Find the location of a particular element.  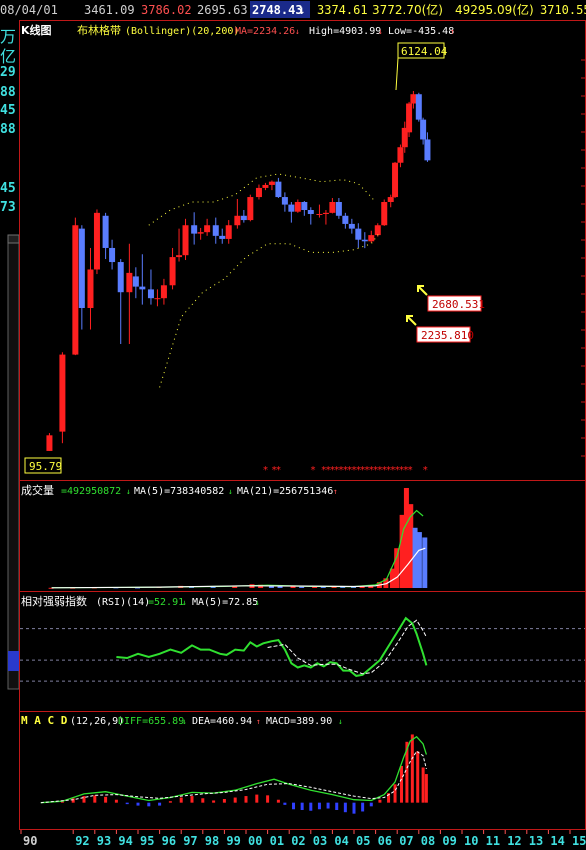

up-arrow-icon: ↑ is located at coordinates (452, 31).